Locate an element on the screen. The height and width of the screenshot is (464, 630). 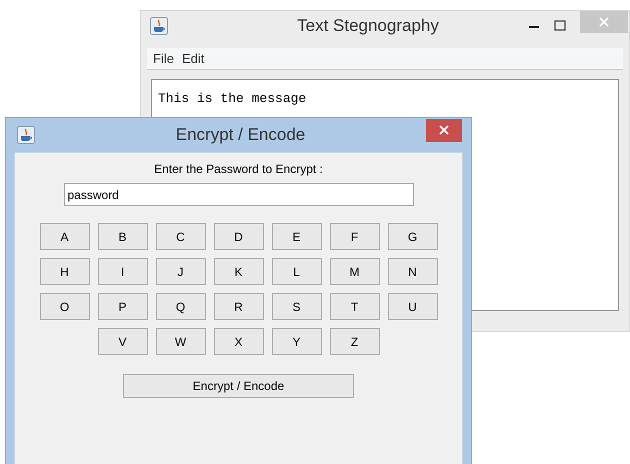
password-prompt: Enter the Password to Encrypt : is located at coordinates (238, 169).